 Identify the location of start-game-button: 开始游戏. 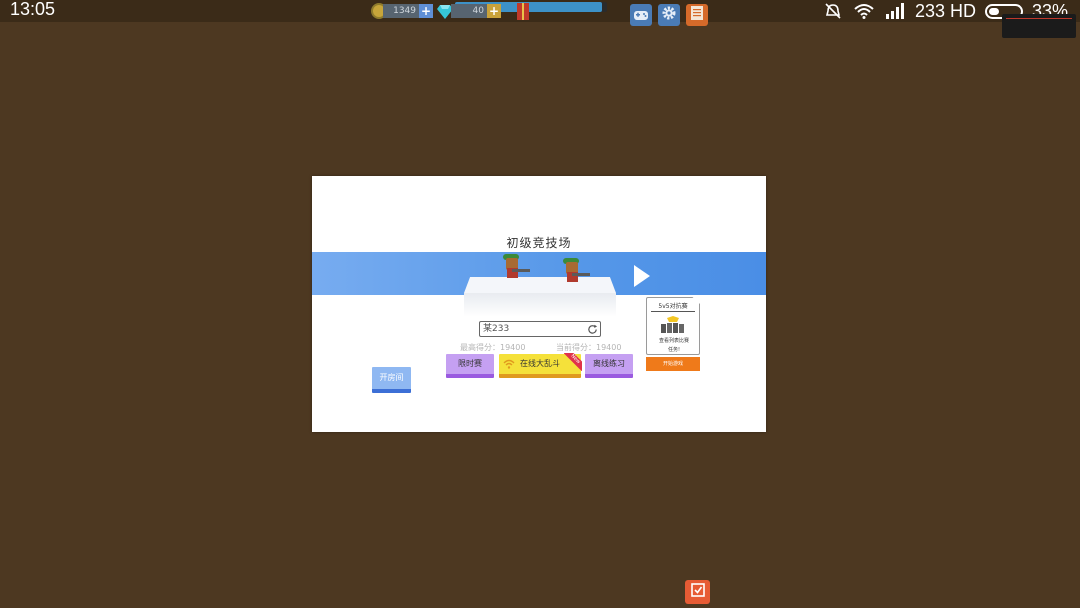
(673, 364).